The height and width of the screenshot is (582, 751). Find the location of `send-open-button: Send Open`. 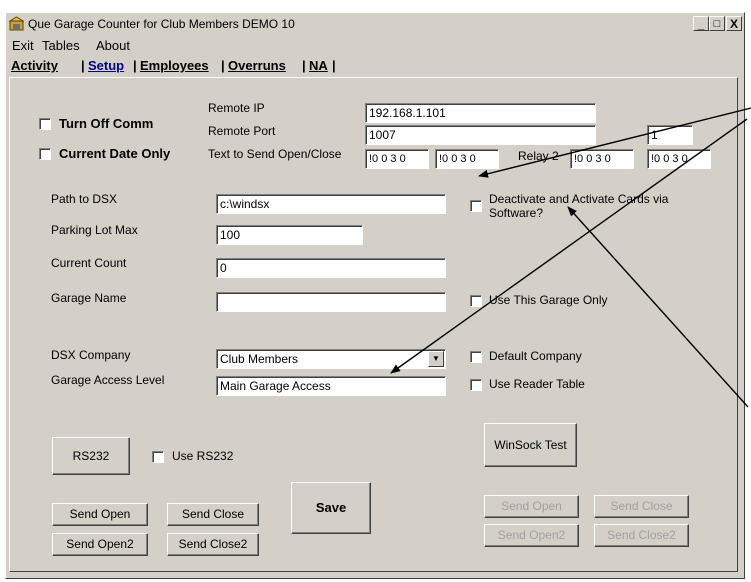

send-open-button: Send Open is located at coordinates (100, 514).